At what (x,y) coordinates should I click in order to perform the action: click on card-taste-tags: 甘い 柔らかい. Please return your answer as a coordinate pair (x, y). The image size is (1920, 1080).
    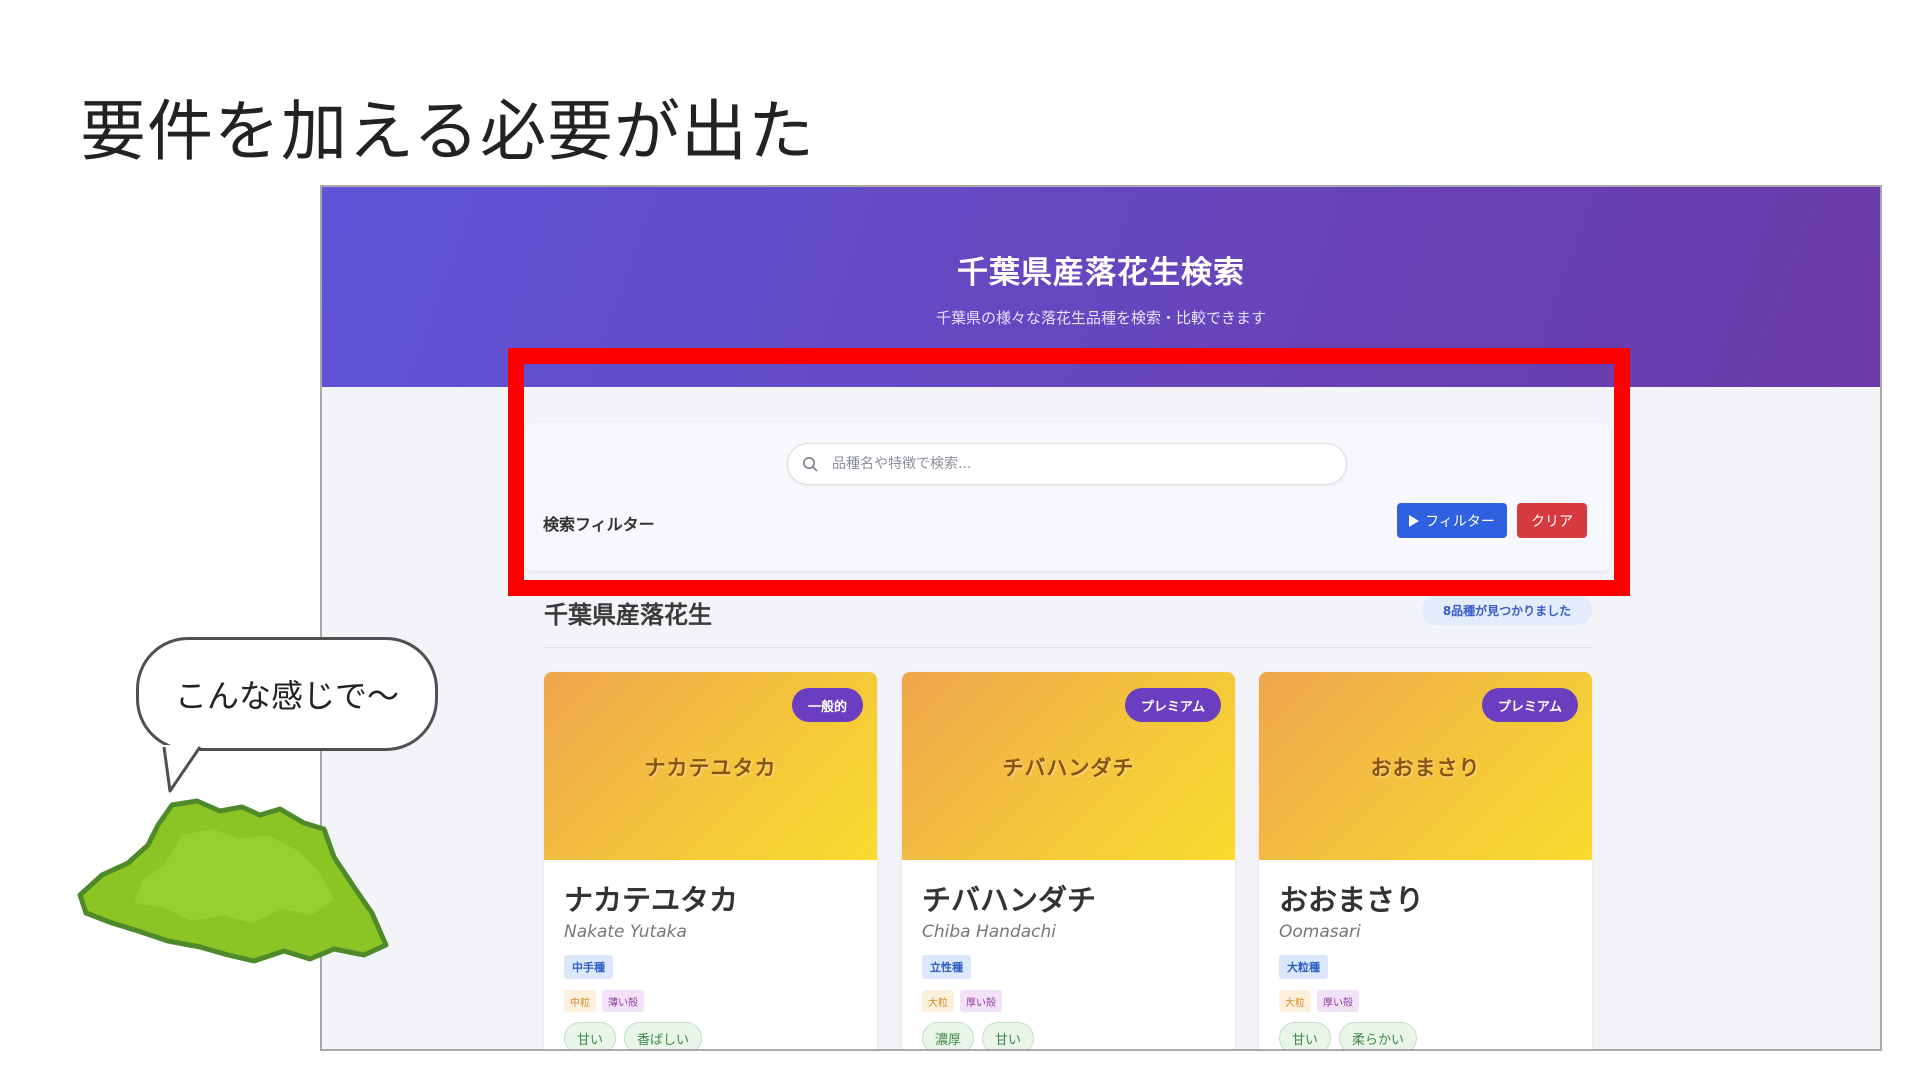
    Looking at the image, I should click on (1348, 1035).